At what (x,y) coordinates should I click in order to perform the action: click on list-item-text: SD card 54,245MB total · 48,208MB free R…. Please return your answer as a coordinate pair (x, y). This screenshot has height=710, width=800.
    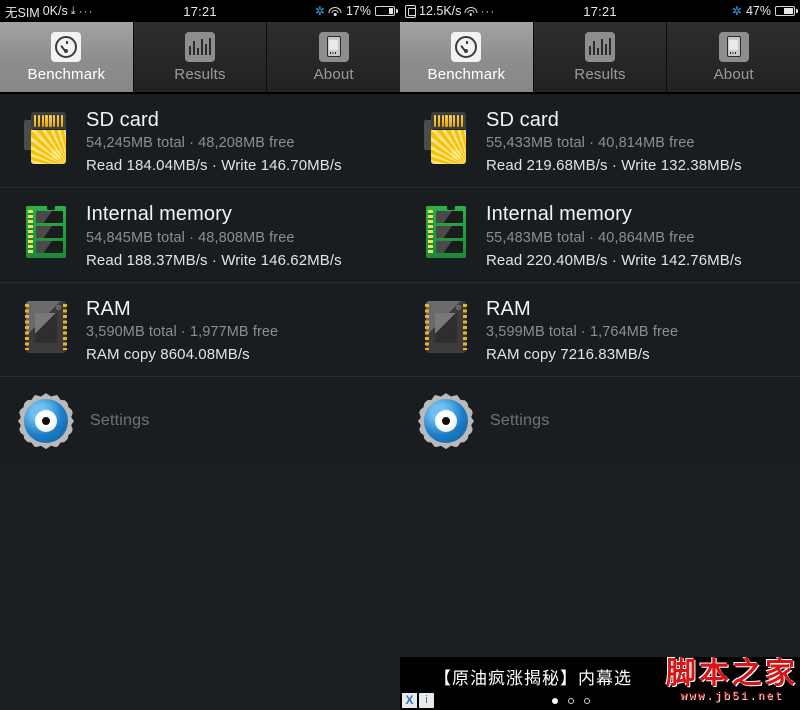
    Looking at the image, I should click on (214, 141).